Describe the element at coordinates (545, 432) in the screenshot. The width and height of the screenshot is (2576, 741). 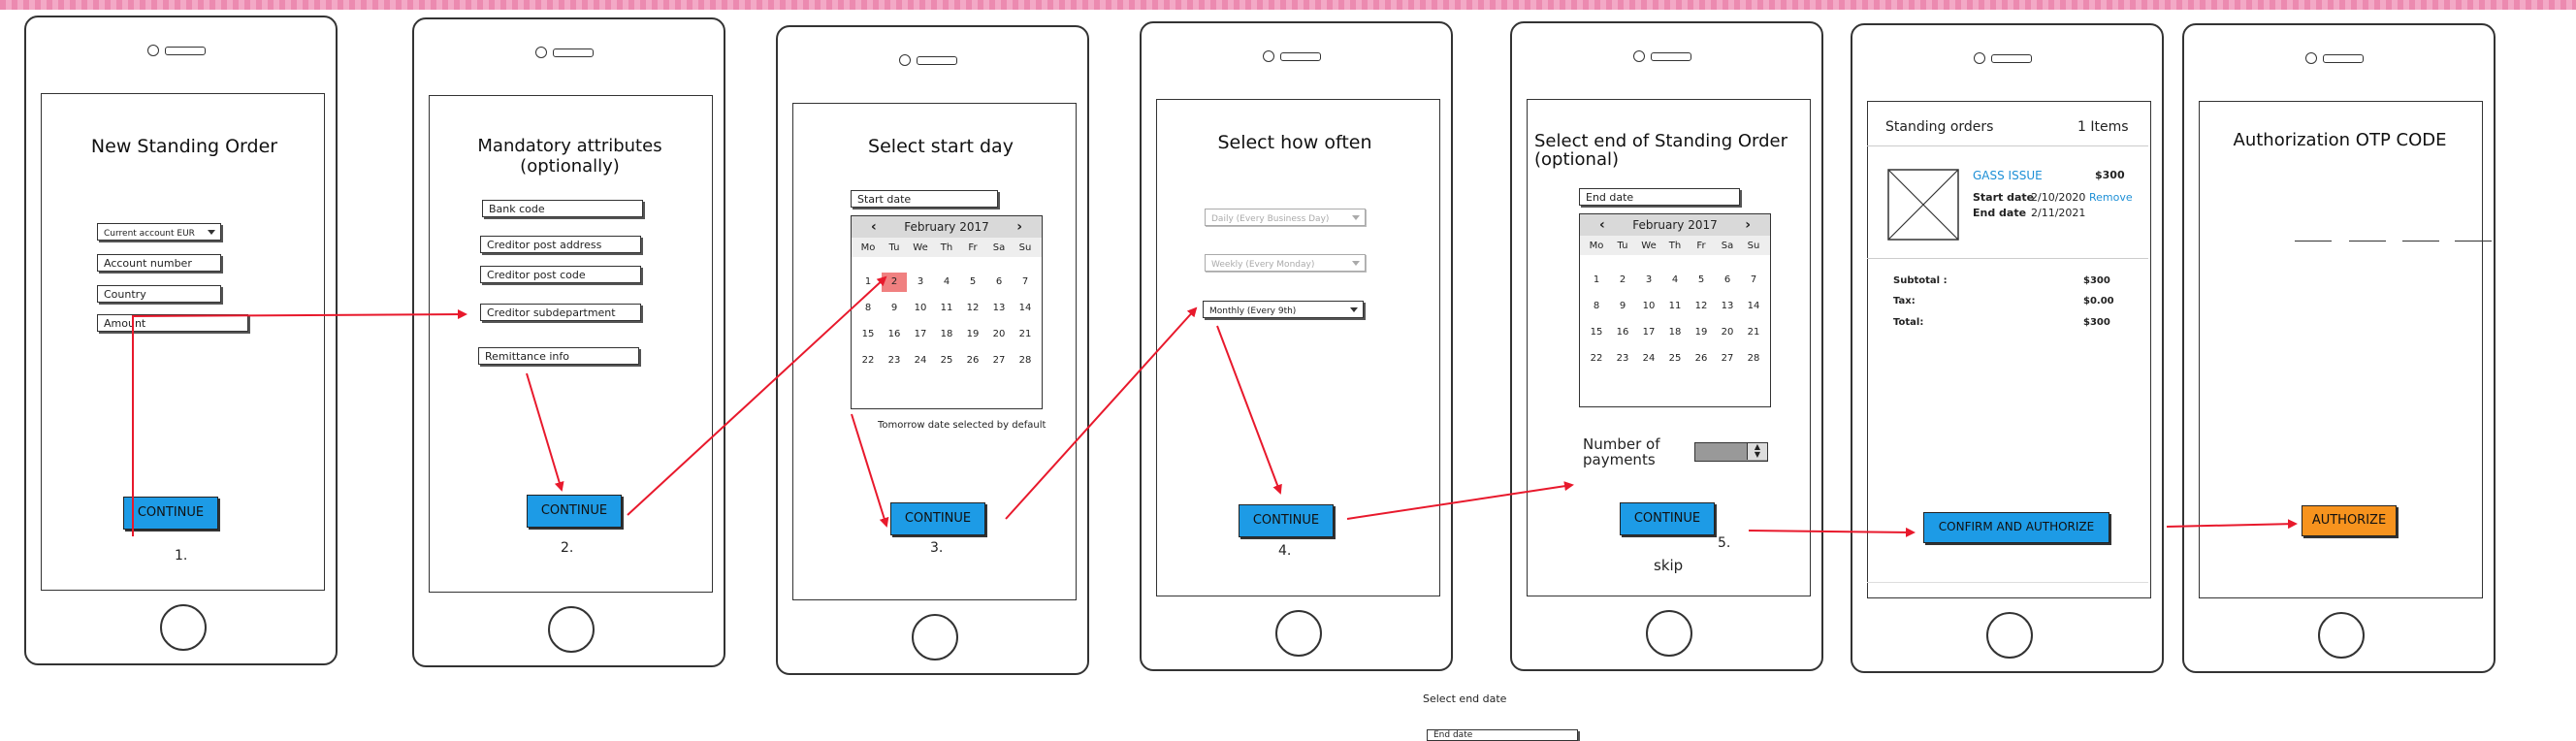
I see `flow-arrow-2a` at that location.